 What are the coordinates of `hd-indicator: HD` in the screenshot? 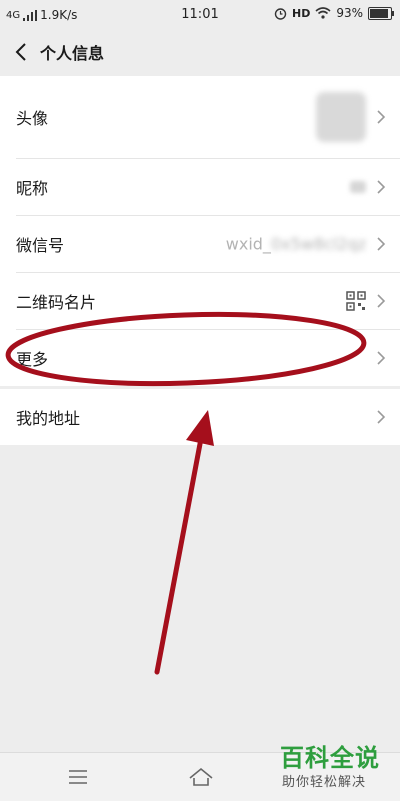 It's located at (301, 13).